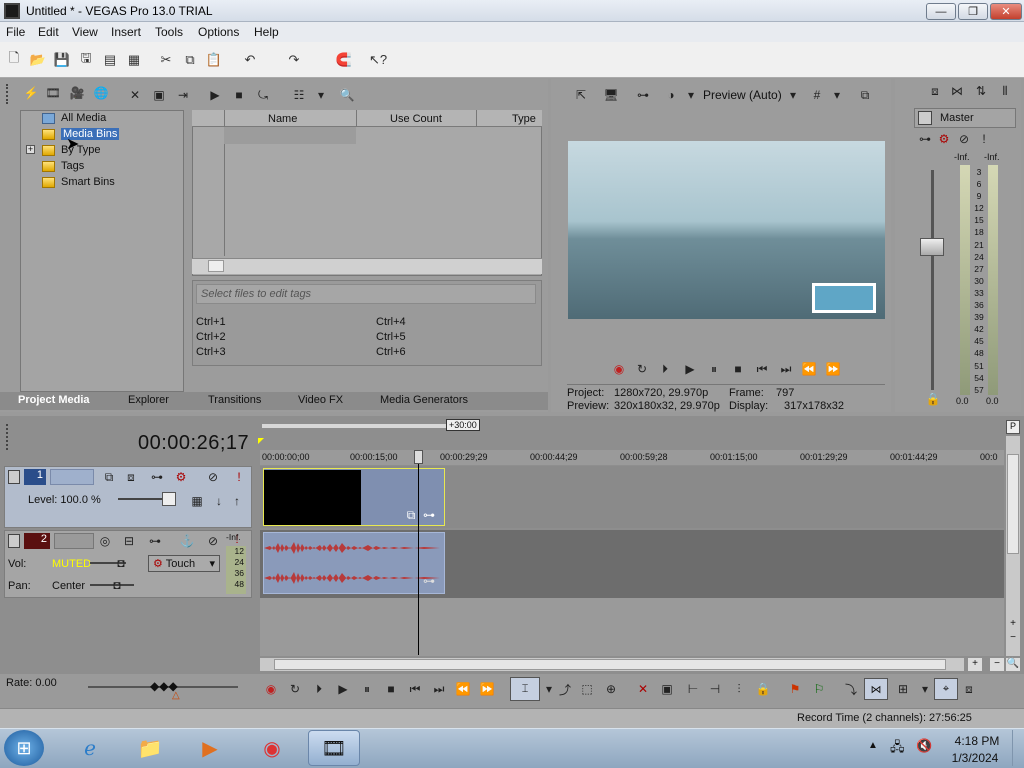  What do you see at coordinates (611, 95) in the screenshot?
I see `external-monitor-icon: 🖥` at bounding box center [611, 95].